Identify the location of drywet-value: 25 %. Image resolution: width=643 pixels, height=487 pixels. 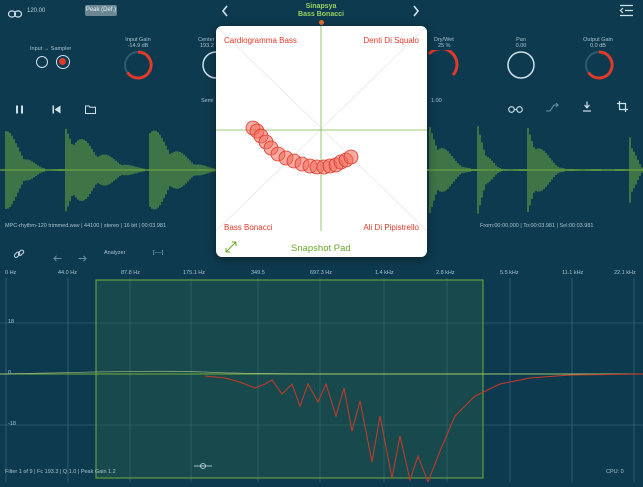
(444, 46).